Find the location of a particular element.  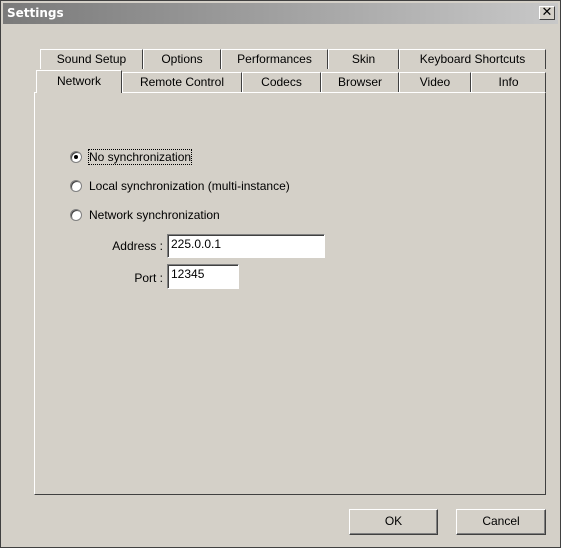

tab-browser: Browser is located at coordinates (360, 82).